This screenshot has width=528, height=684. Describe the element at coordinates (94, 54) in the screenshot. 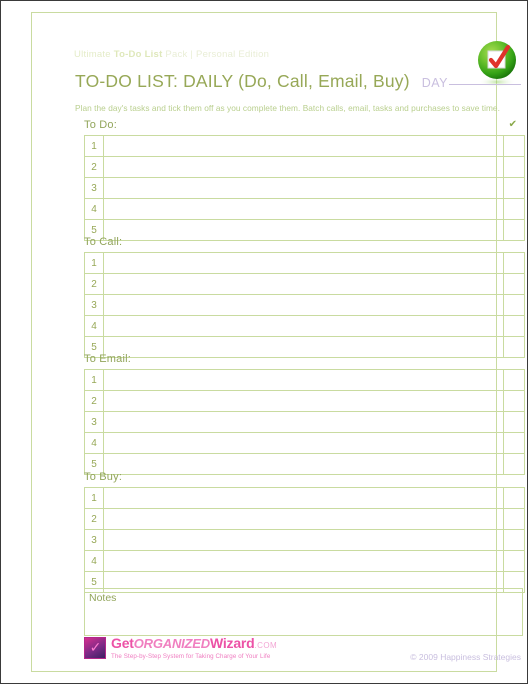

I see `brand-header-prefix: Ultimate` at that location.